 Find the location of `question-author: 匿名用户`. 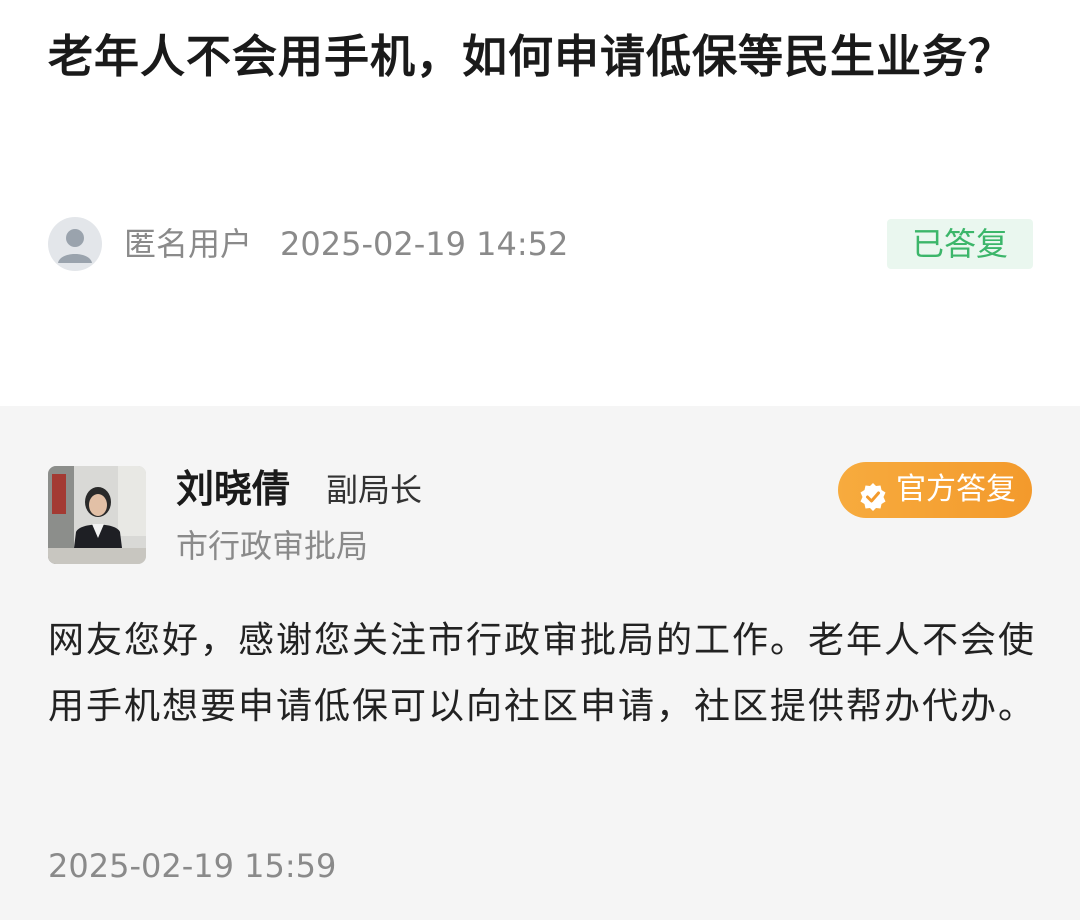

question-author: 匿名用户 is located at coordinates (188, 244).